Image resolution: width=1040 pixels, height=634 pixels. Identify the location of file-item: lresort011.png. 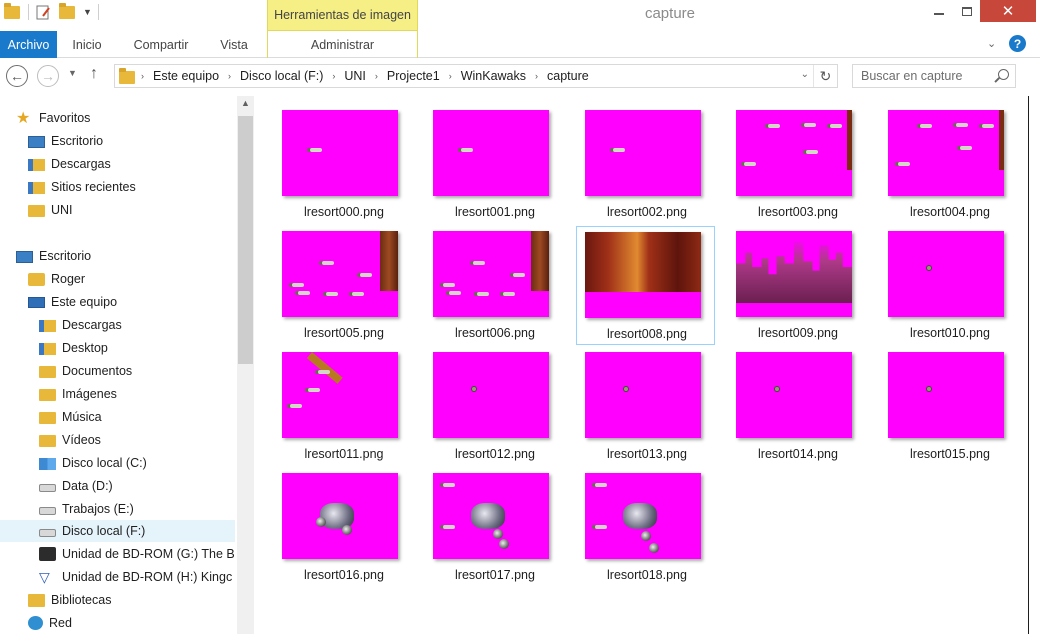
(328, 400).